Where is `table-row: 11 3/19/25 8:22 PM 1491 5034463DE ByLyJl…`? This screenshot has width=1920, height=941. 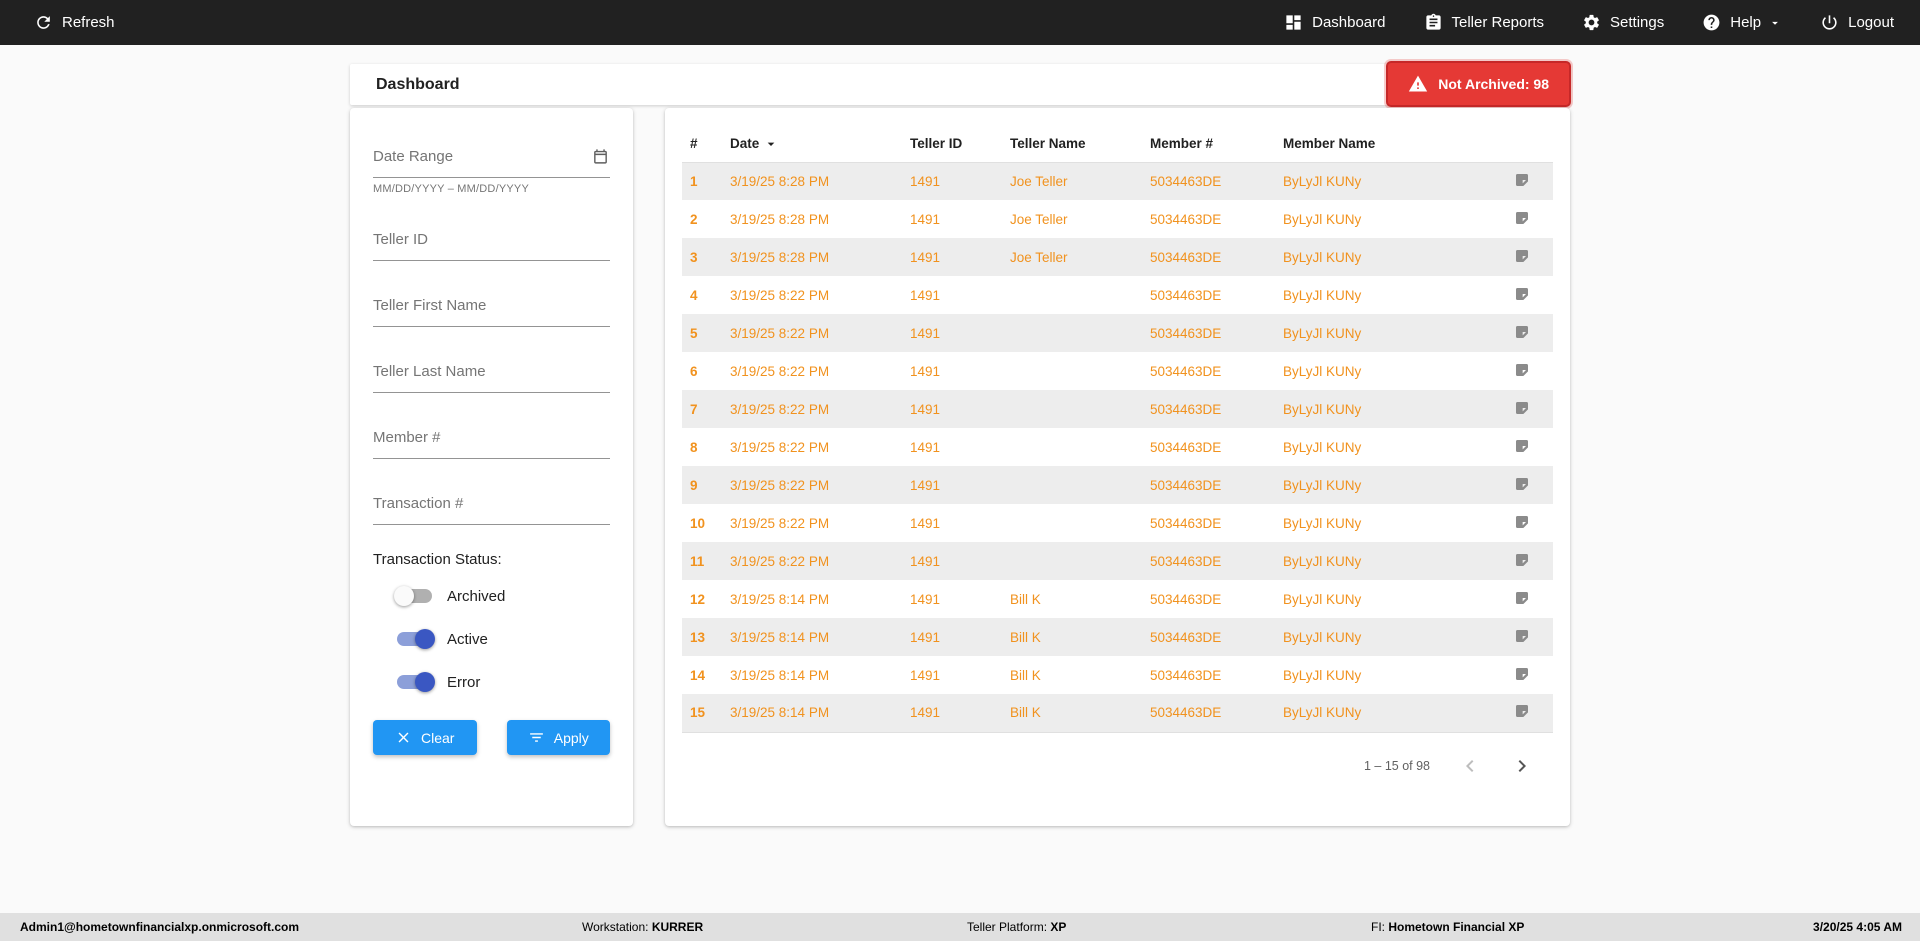
table-row: 11 3/19/25 8:22 PM 1491 5034463DE ByLyJl… is located at coordinates (1117, 561).